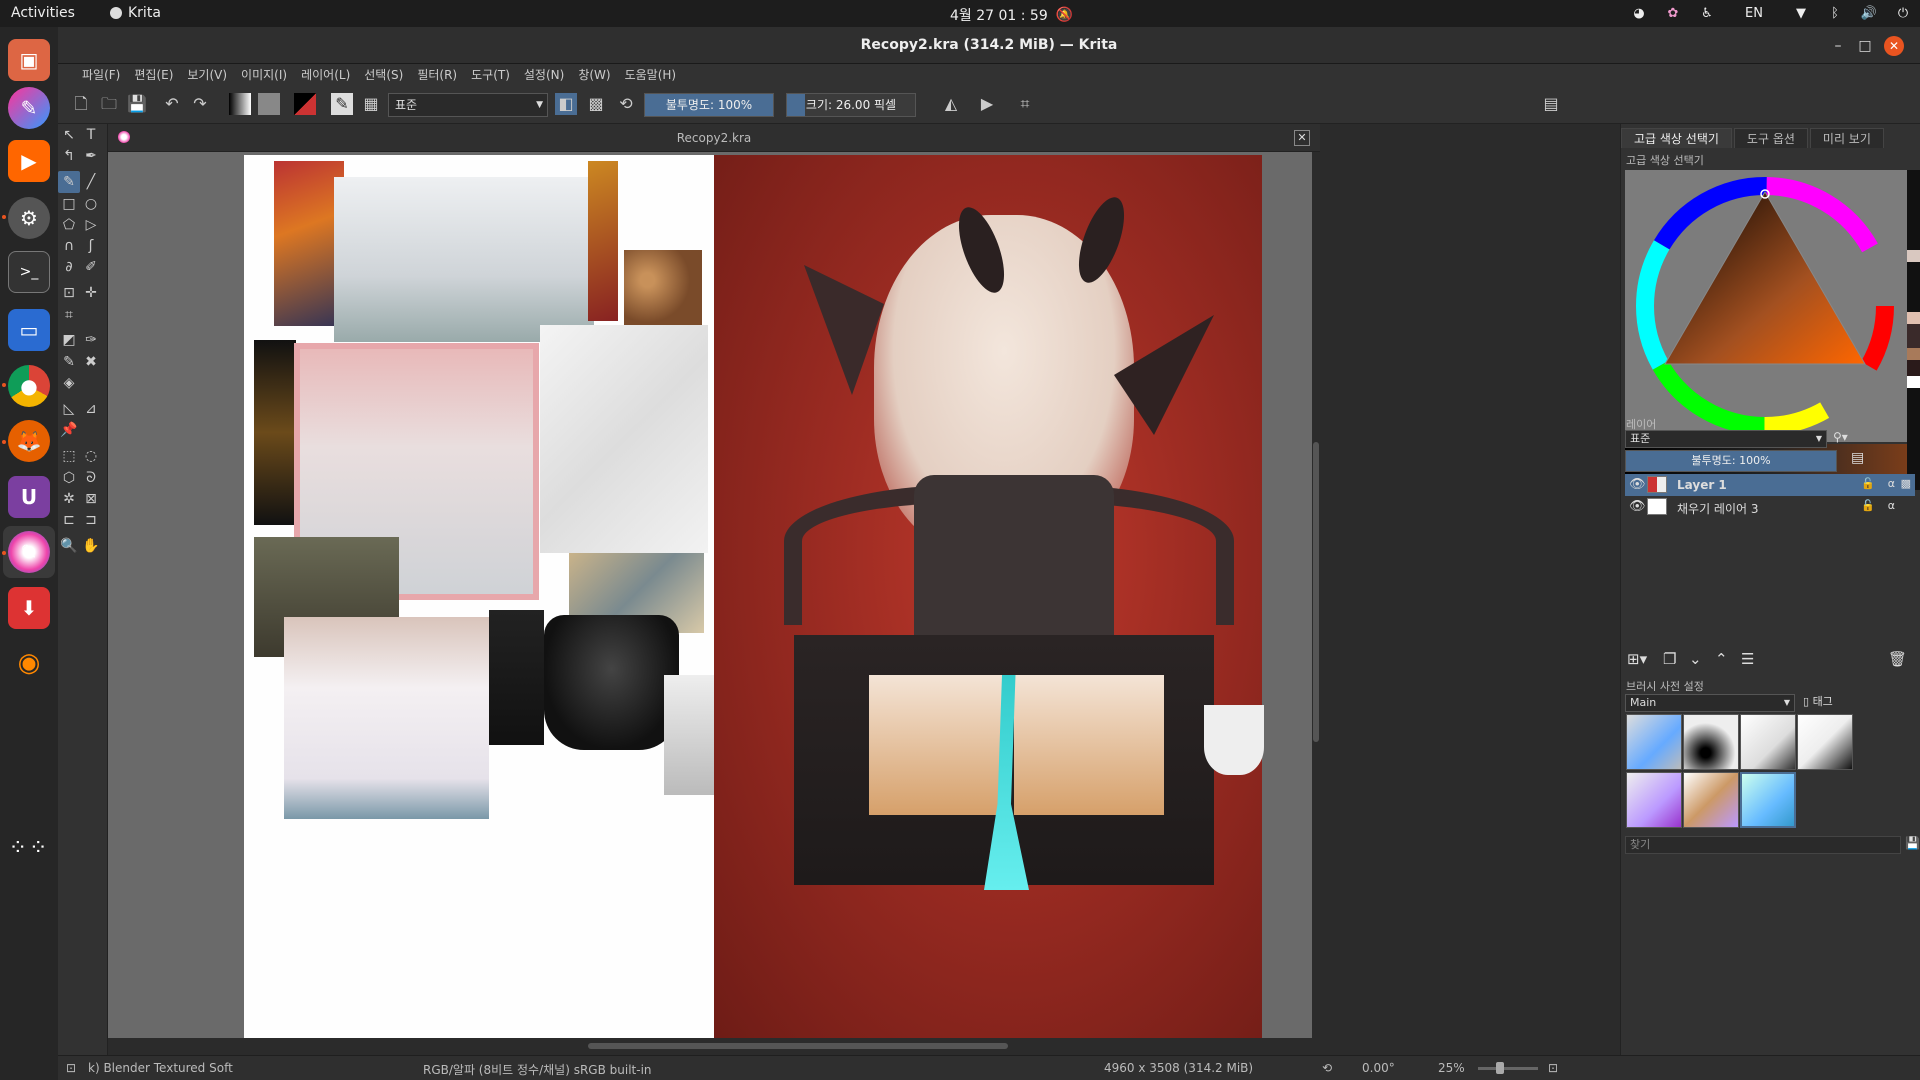 The height and width of the screenshot is (1080, 1920). What do you see at coordinates (109, 104) in the screenshot?
I see `open-document-icon: 🗀` at bounding box center [109, 104].